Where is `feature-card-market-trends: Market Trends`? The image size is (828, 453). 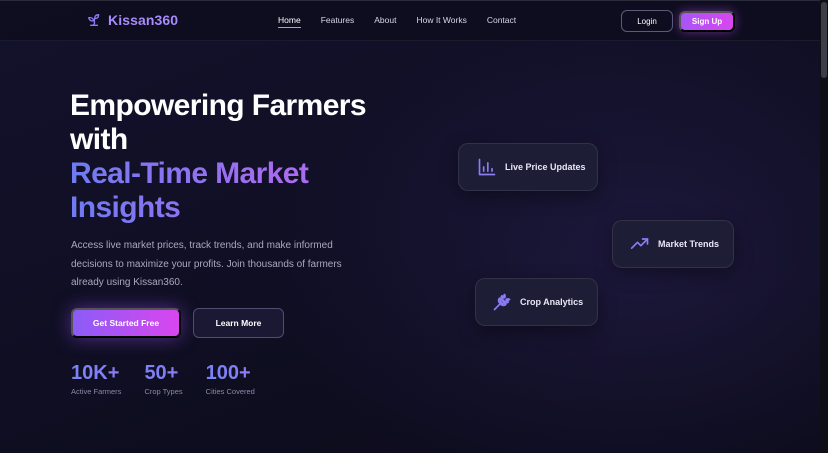 feature-card-market-trends: Market Trends is located at coordinates (673, 244).